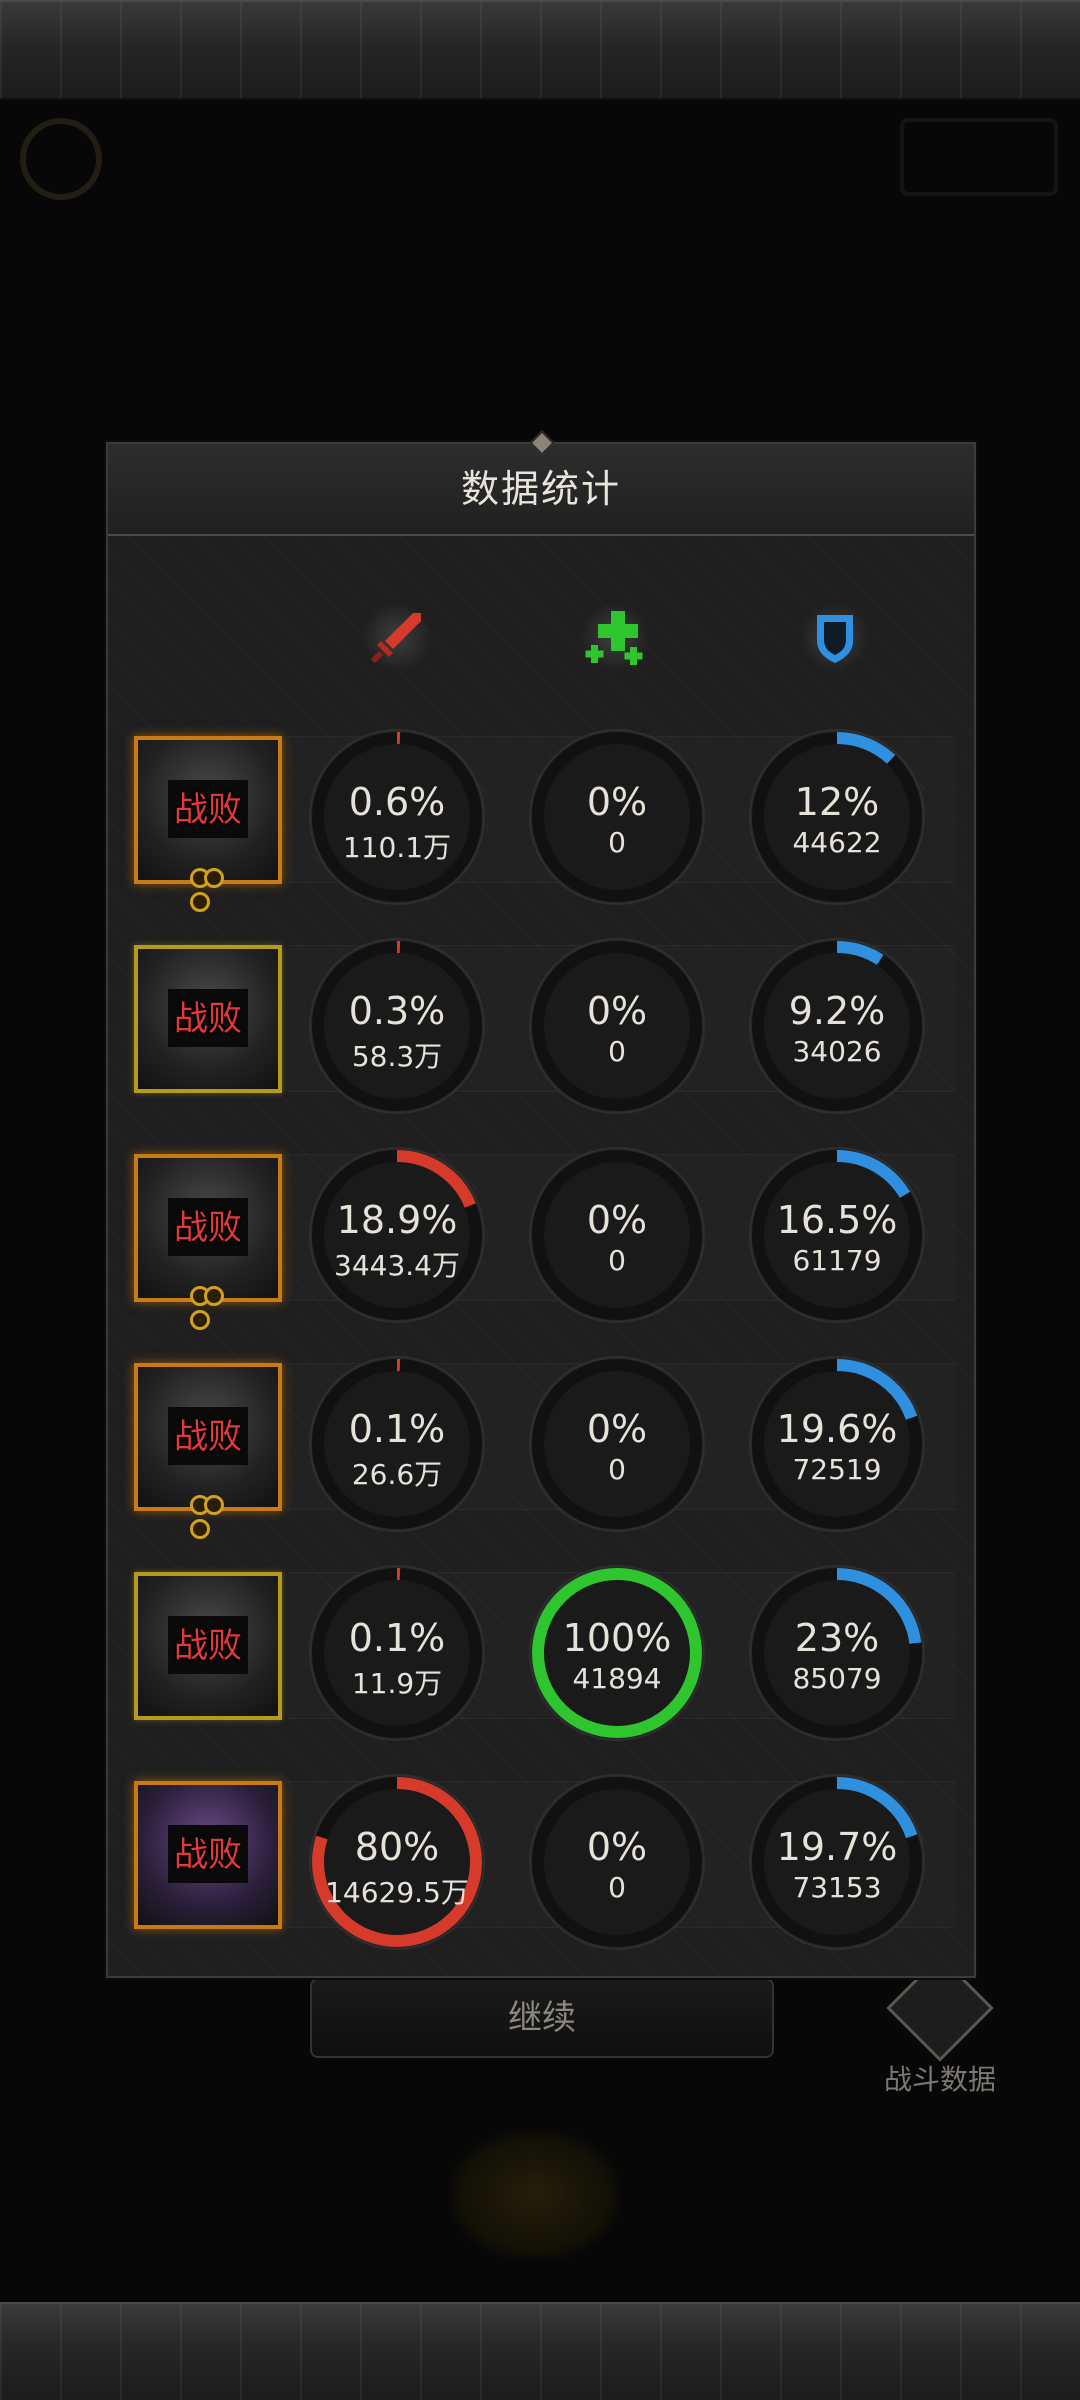 This screenshot has width=1080, height=2400. I want to click on continue-button: 继续, so click(542, 2018).